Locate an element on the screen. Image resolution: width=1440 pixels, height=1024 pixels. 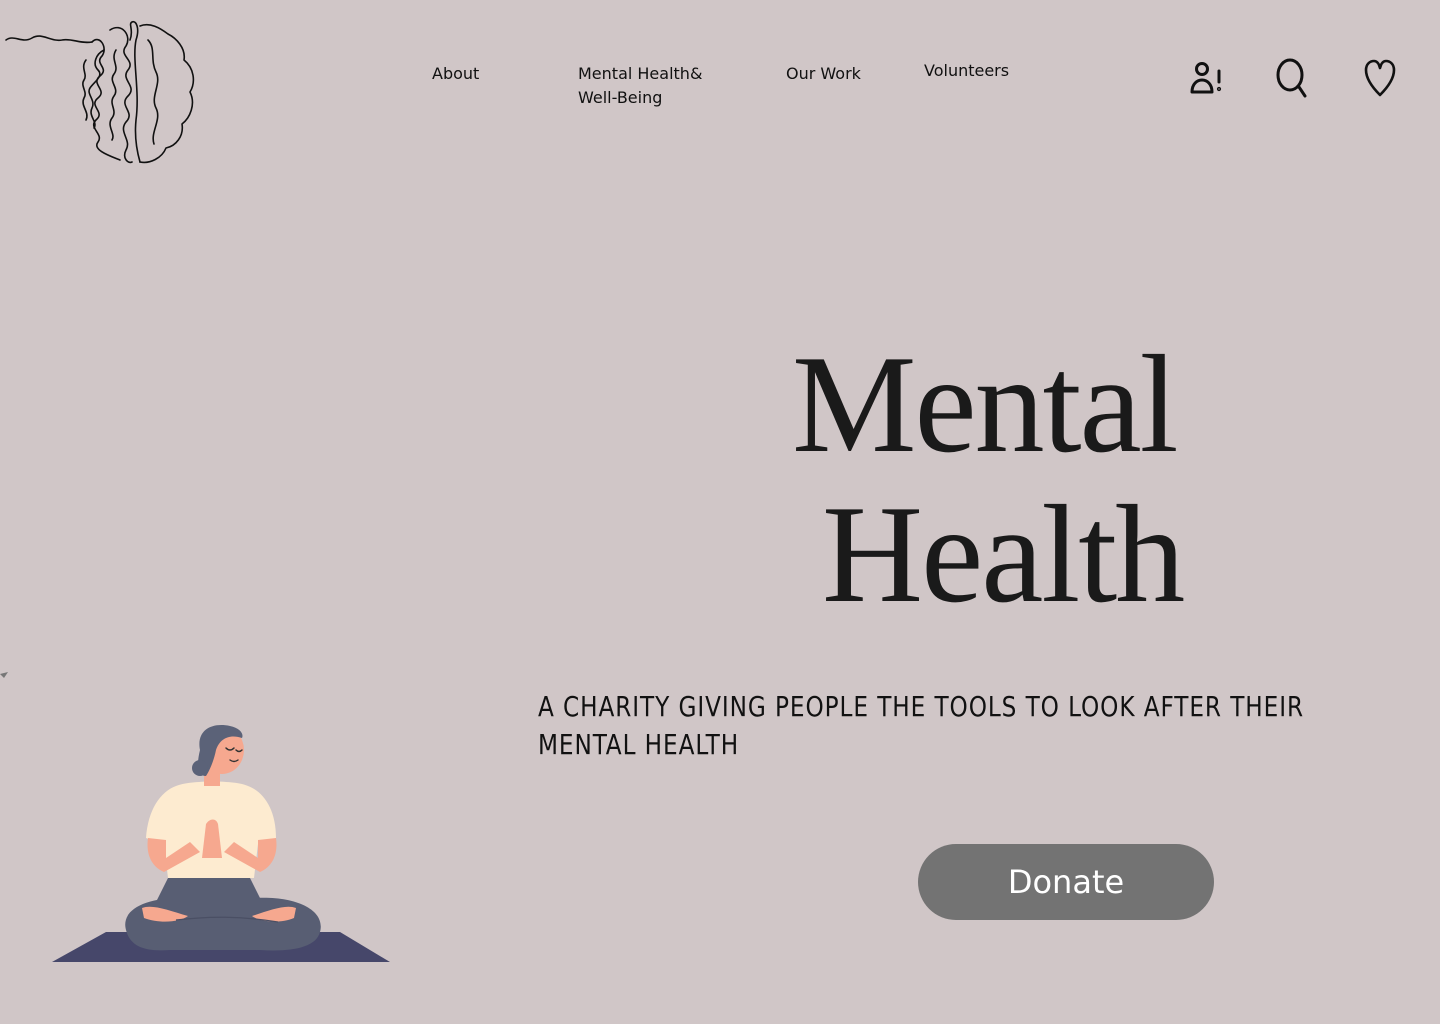
donate-button: Donate is located at coordinates (1066, 882).